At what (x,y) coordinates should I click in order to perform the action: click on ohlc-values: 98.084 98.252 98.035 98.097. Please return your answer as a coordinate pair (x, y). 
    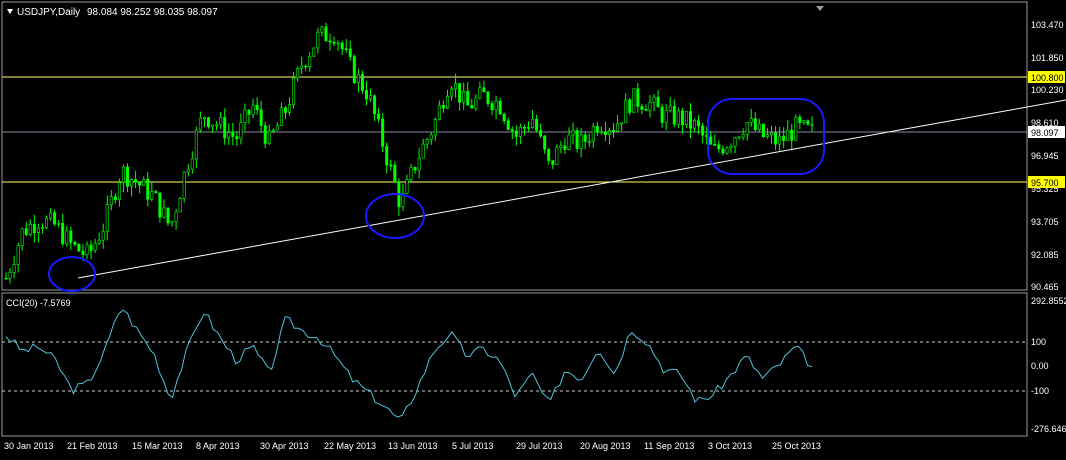
    Looking at the image, I should click on (152, 12).